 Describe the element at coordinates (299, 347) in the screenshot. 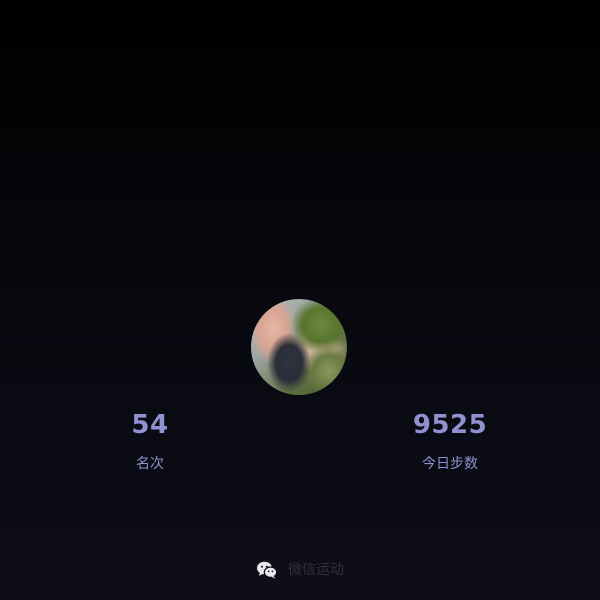

I see `avatar` at that location.